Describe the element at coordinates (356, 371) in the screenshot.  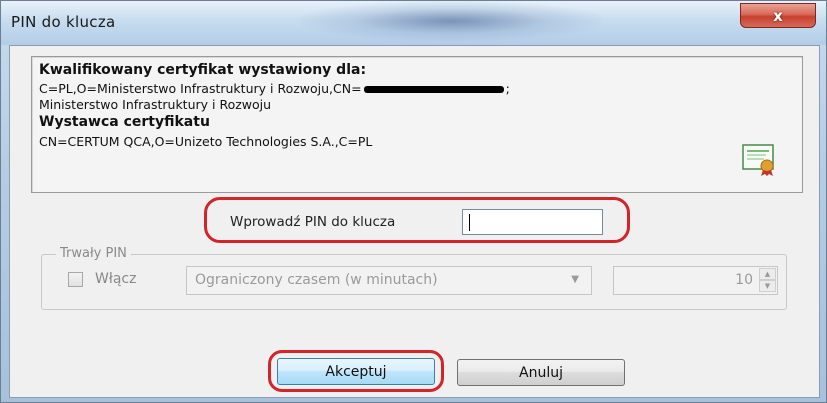
I see `accept-button: Akceptuj` at that location.